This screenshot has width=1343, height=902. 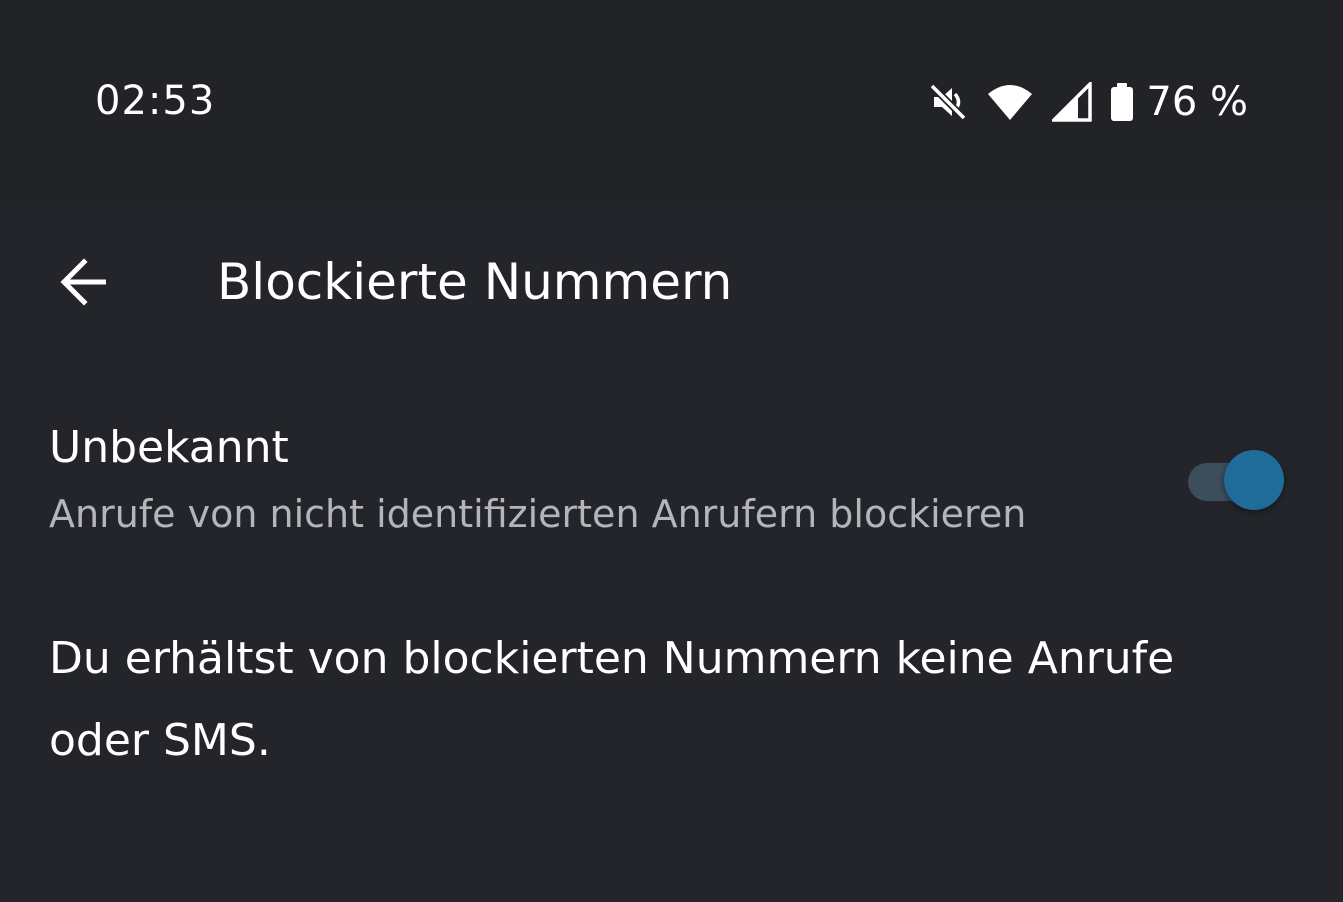 I want to click on page-title: Blockierte Nummern, so click(x=475, y=282).